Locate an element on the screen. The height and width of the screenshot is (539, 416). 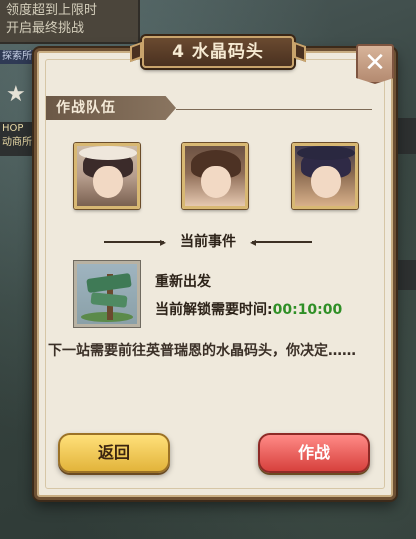
fight-button: 作战 is located at coordinates (314, 453).